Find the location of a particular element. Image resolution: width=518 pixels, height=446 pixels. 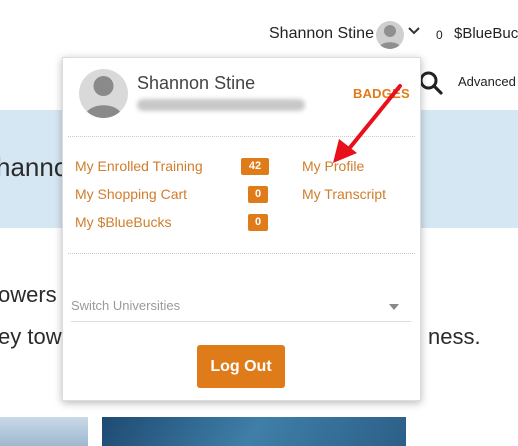

my-transcript-link: My Transcript is located at coordinates (344, 194).